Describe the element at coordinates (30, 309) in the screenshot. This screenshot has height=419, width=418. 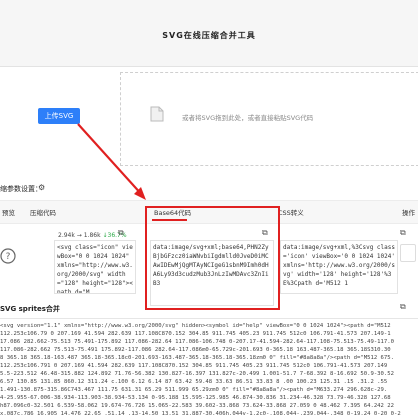
I see `sprites-title: SVG sprites合并` at that location.